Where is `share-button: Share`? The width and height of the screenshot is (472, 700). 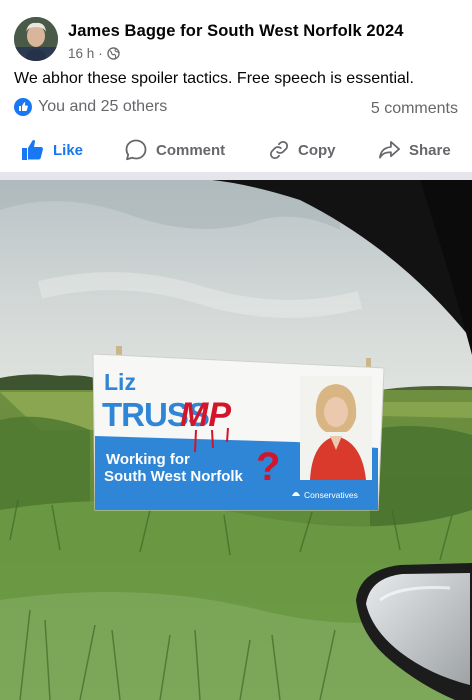
share-button: Share is located at coordinates (414, 150).